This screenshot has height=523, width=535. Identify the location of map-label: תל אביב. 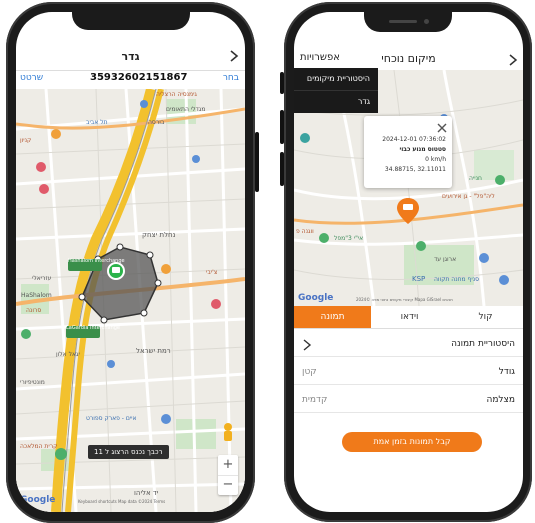
(97, 122).